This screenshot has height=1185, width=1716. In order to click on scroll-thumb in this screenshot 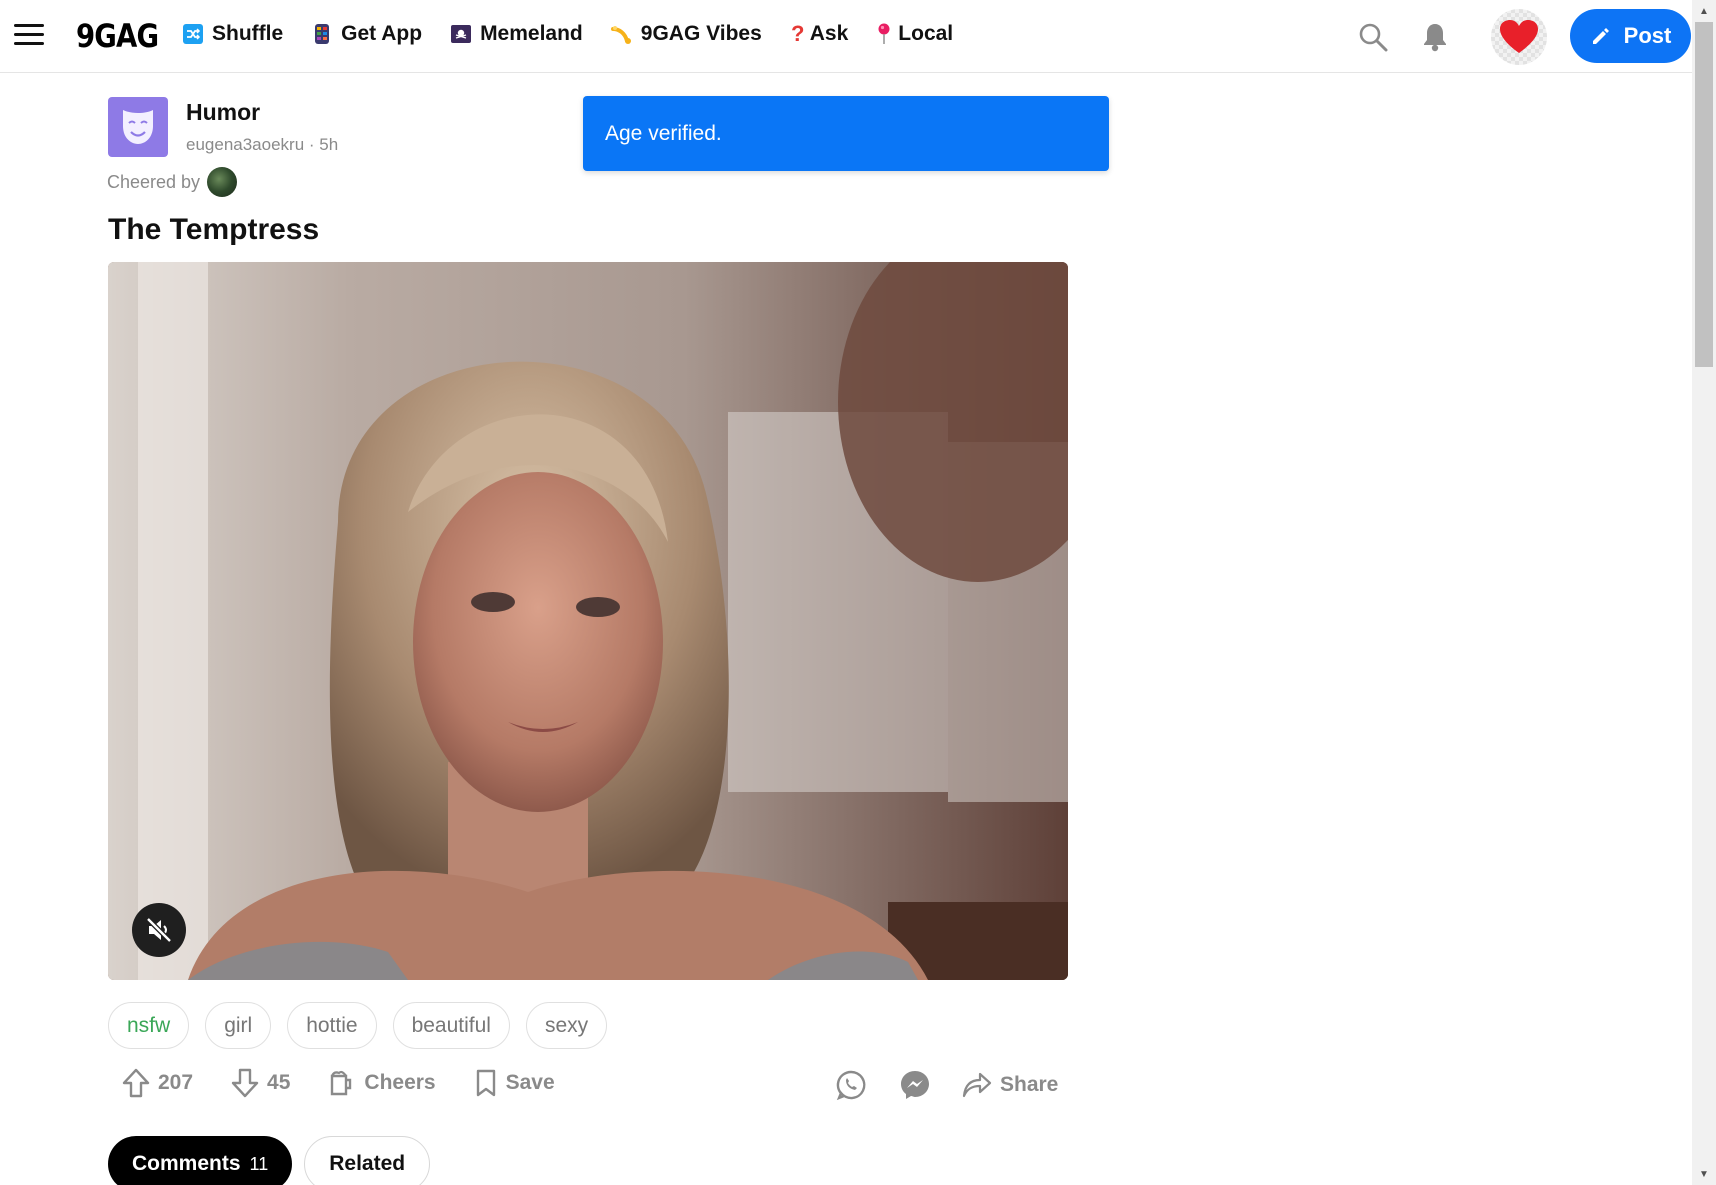, I will do `click(1704, 194)`.